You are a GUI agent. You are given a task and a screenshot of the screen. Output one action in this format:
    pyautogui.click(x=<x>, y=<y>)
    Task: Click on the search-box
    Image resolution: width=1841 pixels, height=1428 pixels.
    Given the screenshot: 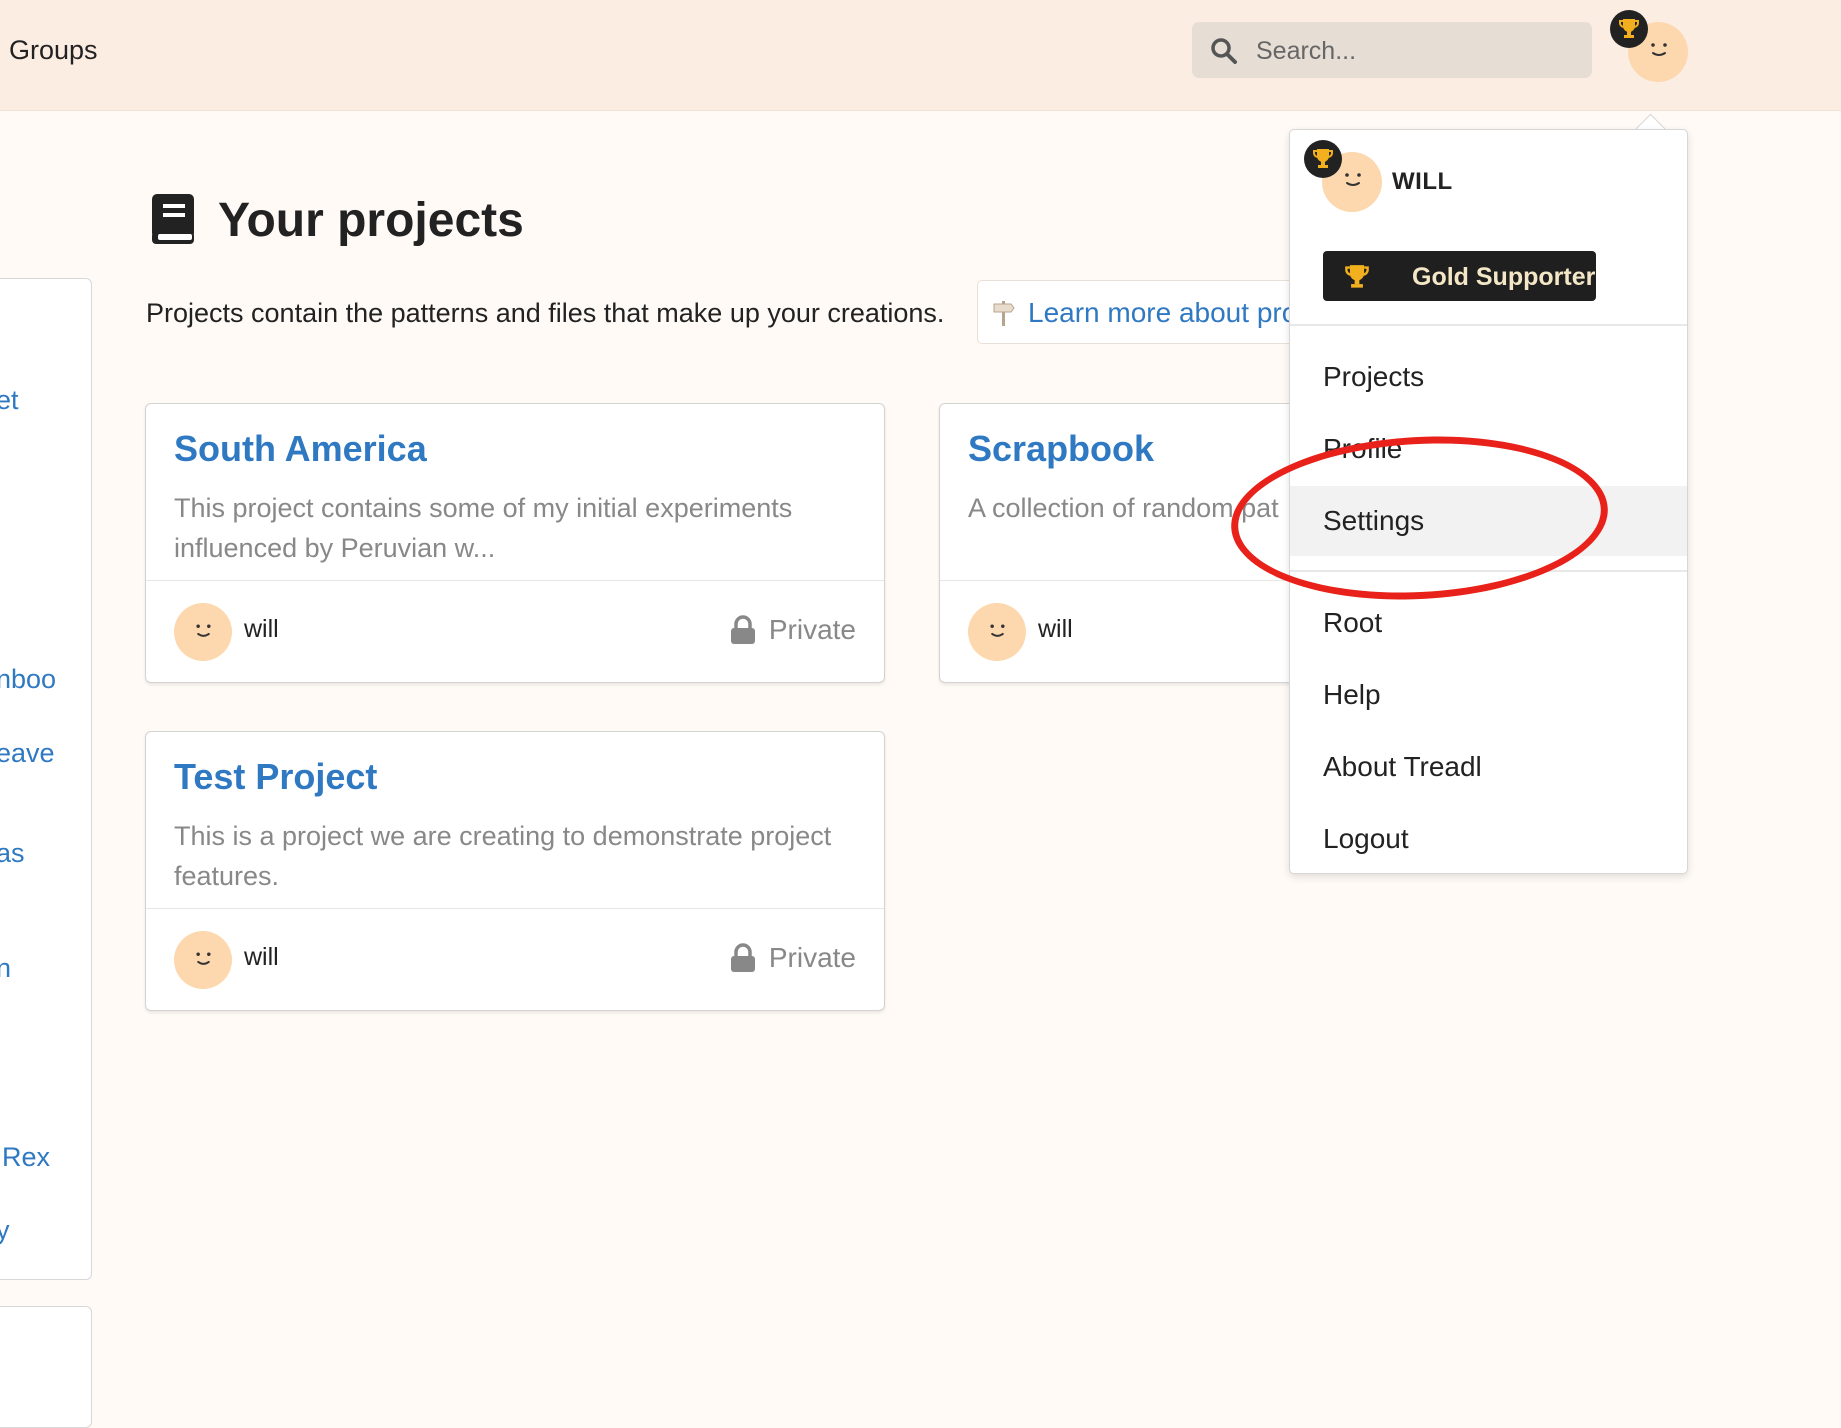 What is the action you would take?
    pyautogui.click(x=1392, y=51)
    